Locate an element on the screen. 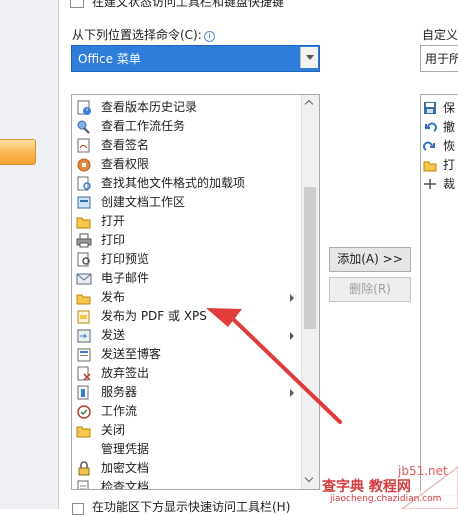  watermark-name: 查字典 教程网 is located at coordinates (366, 487).